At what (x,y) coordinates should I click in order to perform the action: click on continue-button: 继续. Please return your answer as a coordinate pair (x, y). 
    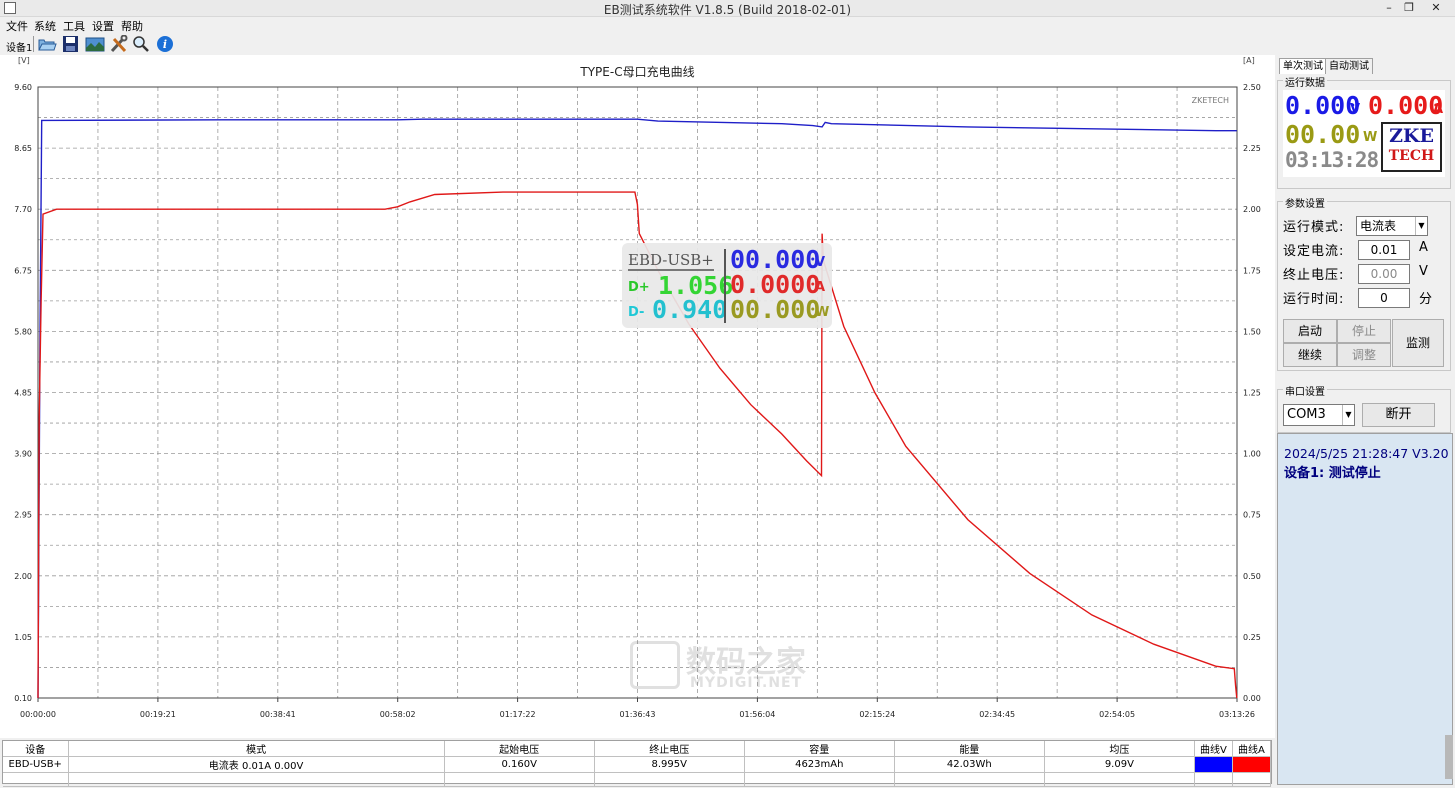
    Looking at the image, I should click on (1310, 355).